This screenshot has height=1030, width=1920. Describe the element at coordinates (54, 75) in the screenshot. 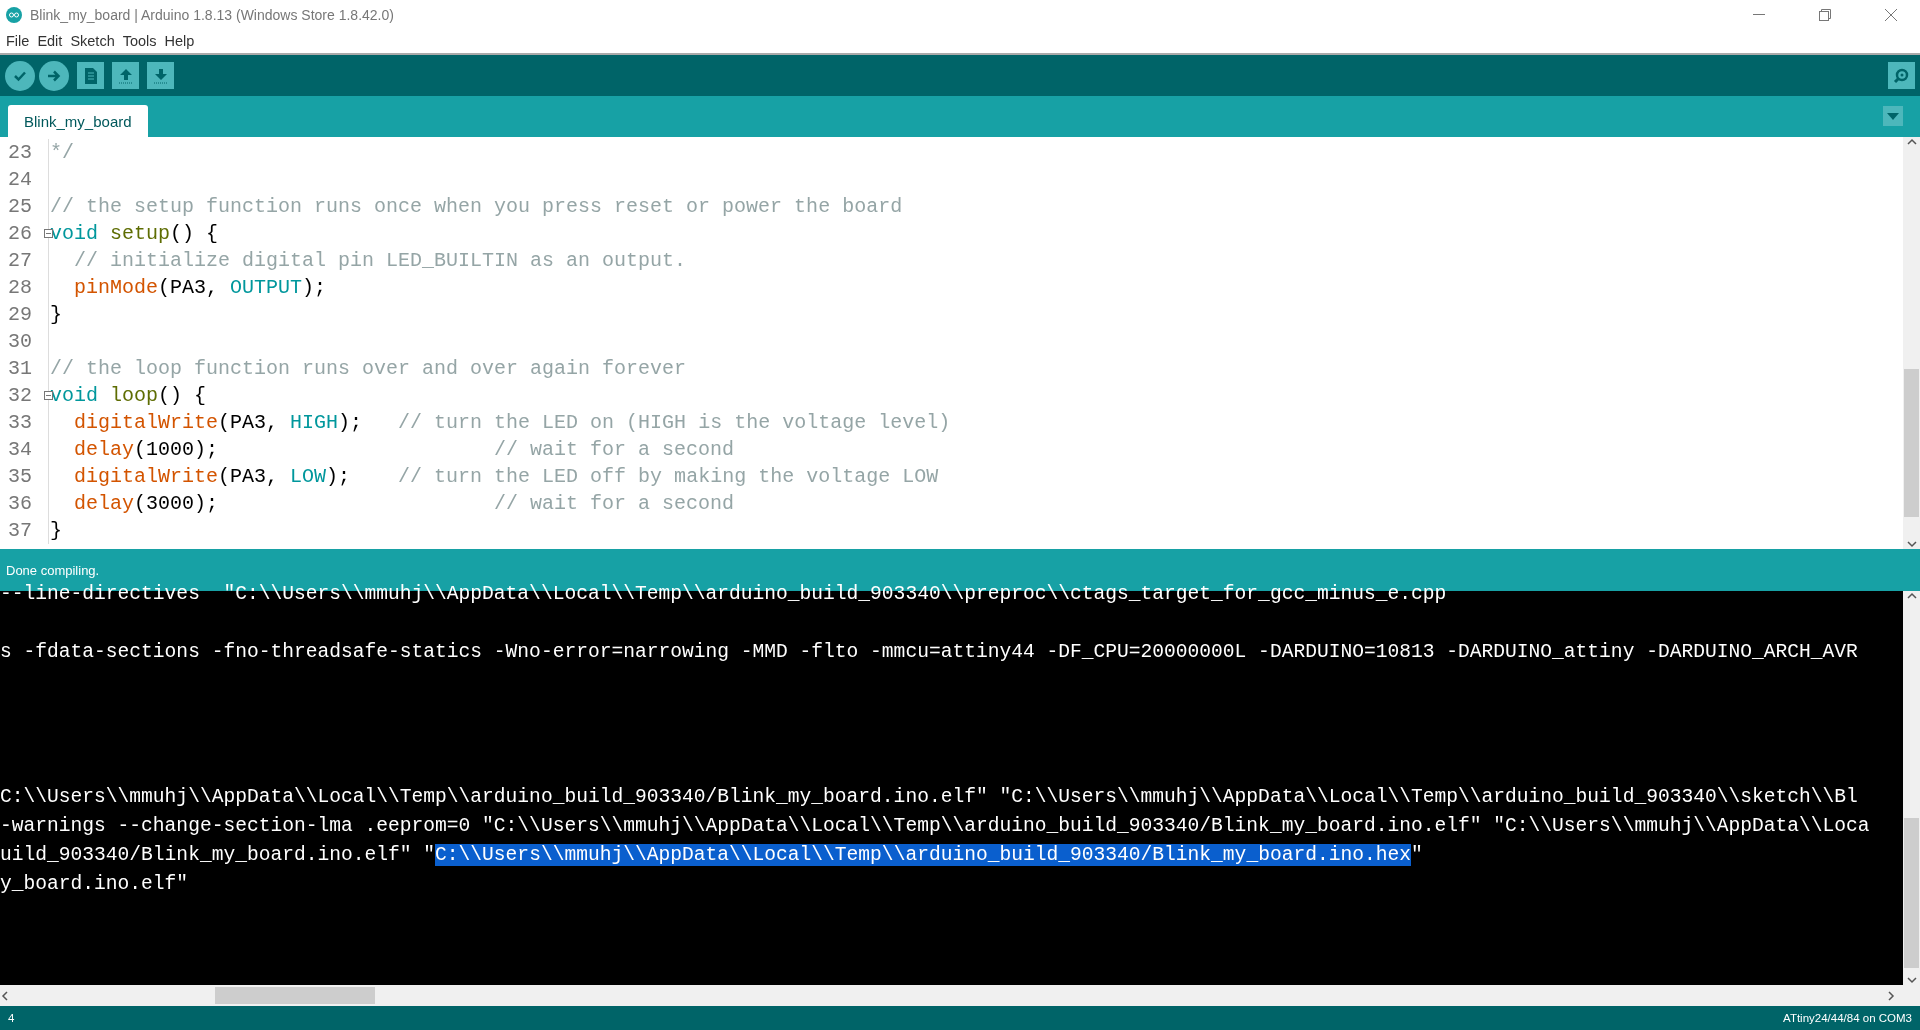

I see `upload-button` at that location.